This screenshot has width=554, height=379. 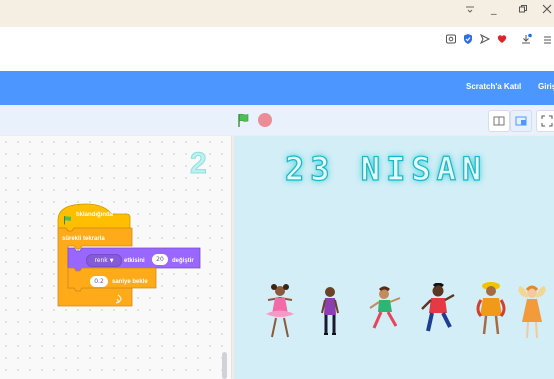 What do you see at coordinates (280, 312) in the screenshot?
I see `ballerina-sprite` at bounding box center [280, 312].